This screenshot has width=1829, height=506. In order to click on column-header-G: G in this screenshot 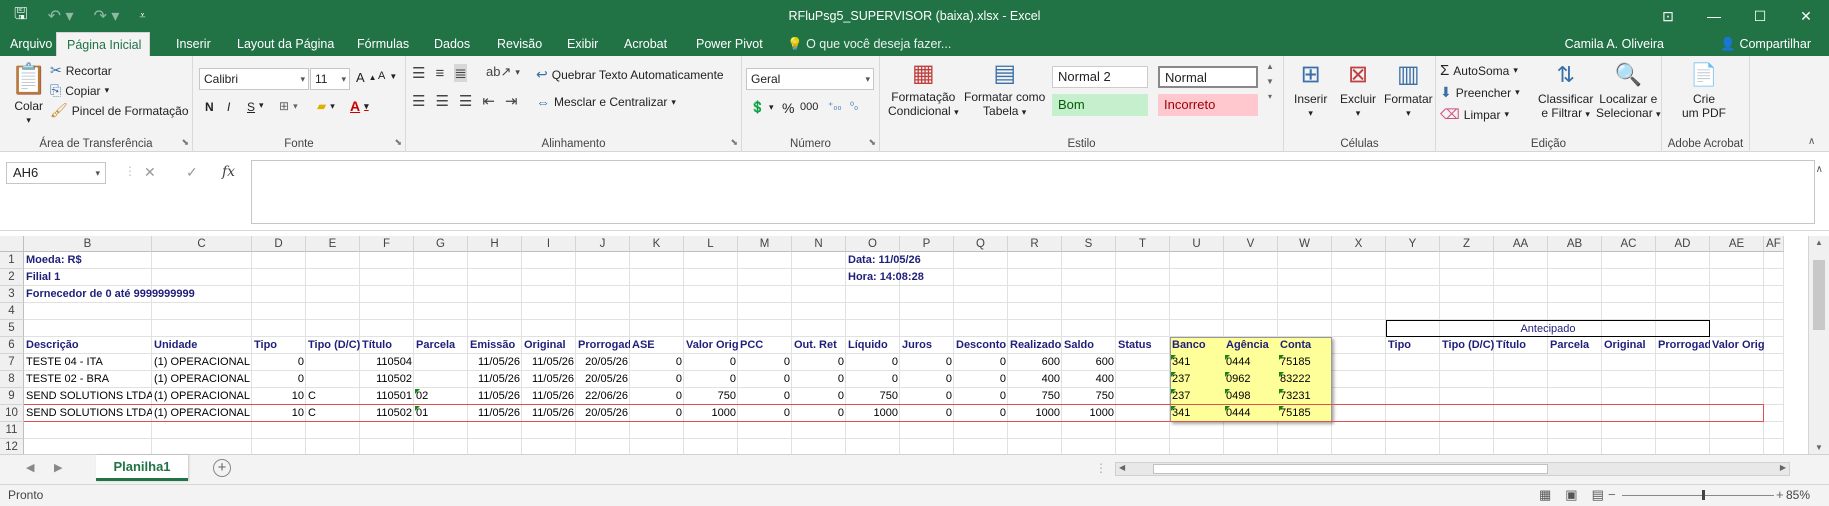, I will do `click(441, 244)`.